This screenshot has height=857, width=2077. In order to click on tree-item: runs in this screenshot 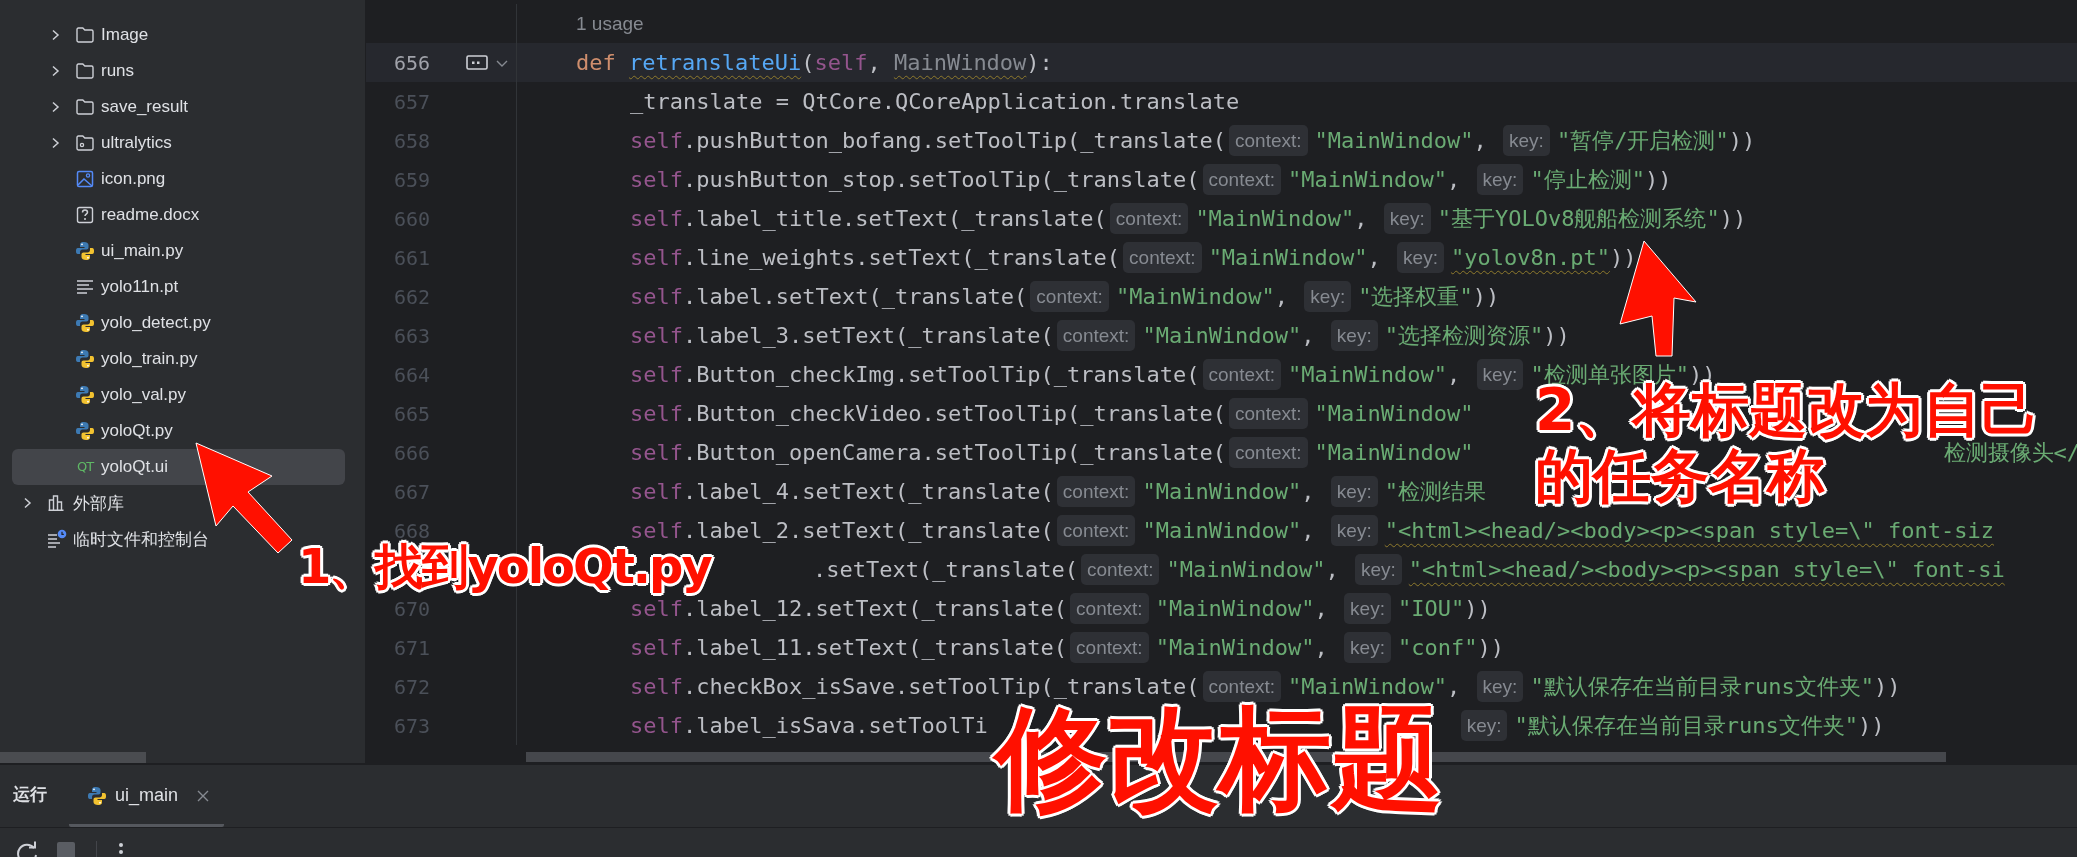, I will do `click(178, 71)`.